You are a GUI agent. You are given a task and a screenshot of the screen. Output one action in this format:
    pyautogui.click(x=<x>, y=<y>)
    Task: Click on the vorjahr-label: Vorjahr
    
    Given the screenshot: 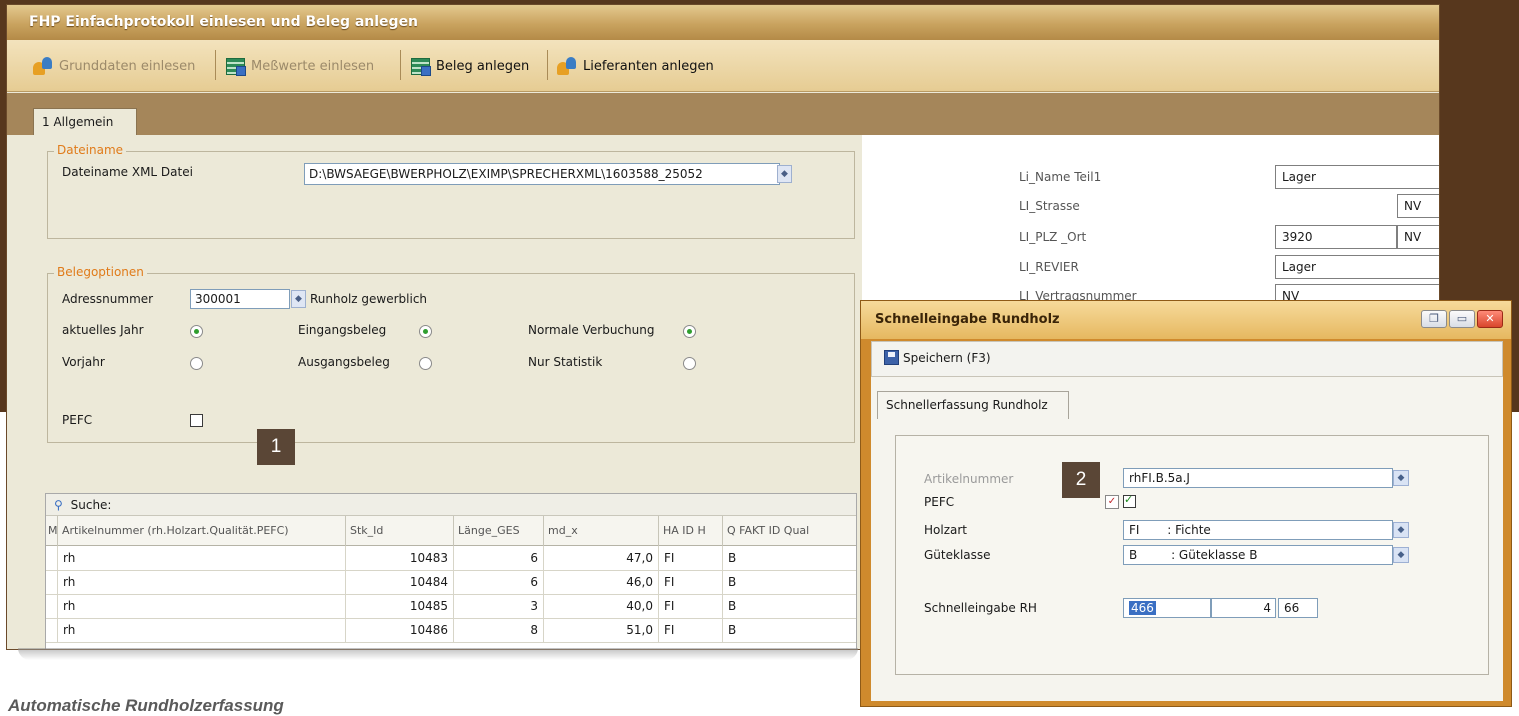 What is the action you would take?
    pyautogui.click(x=83, y=362)
    